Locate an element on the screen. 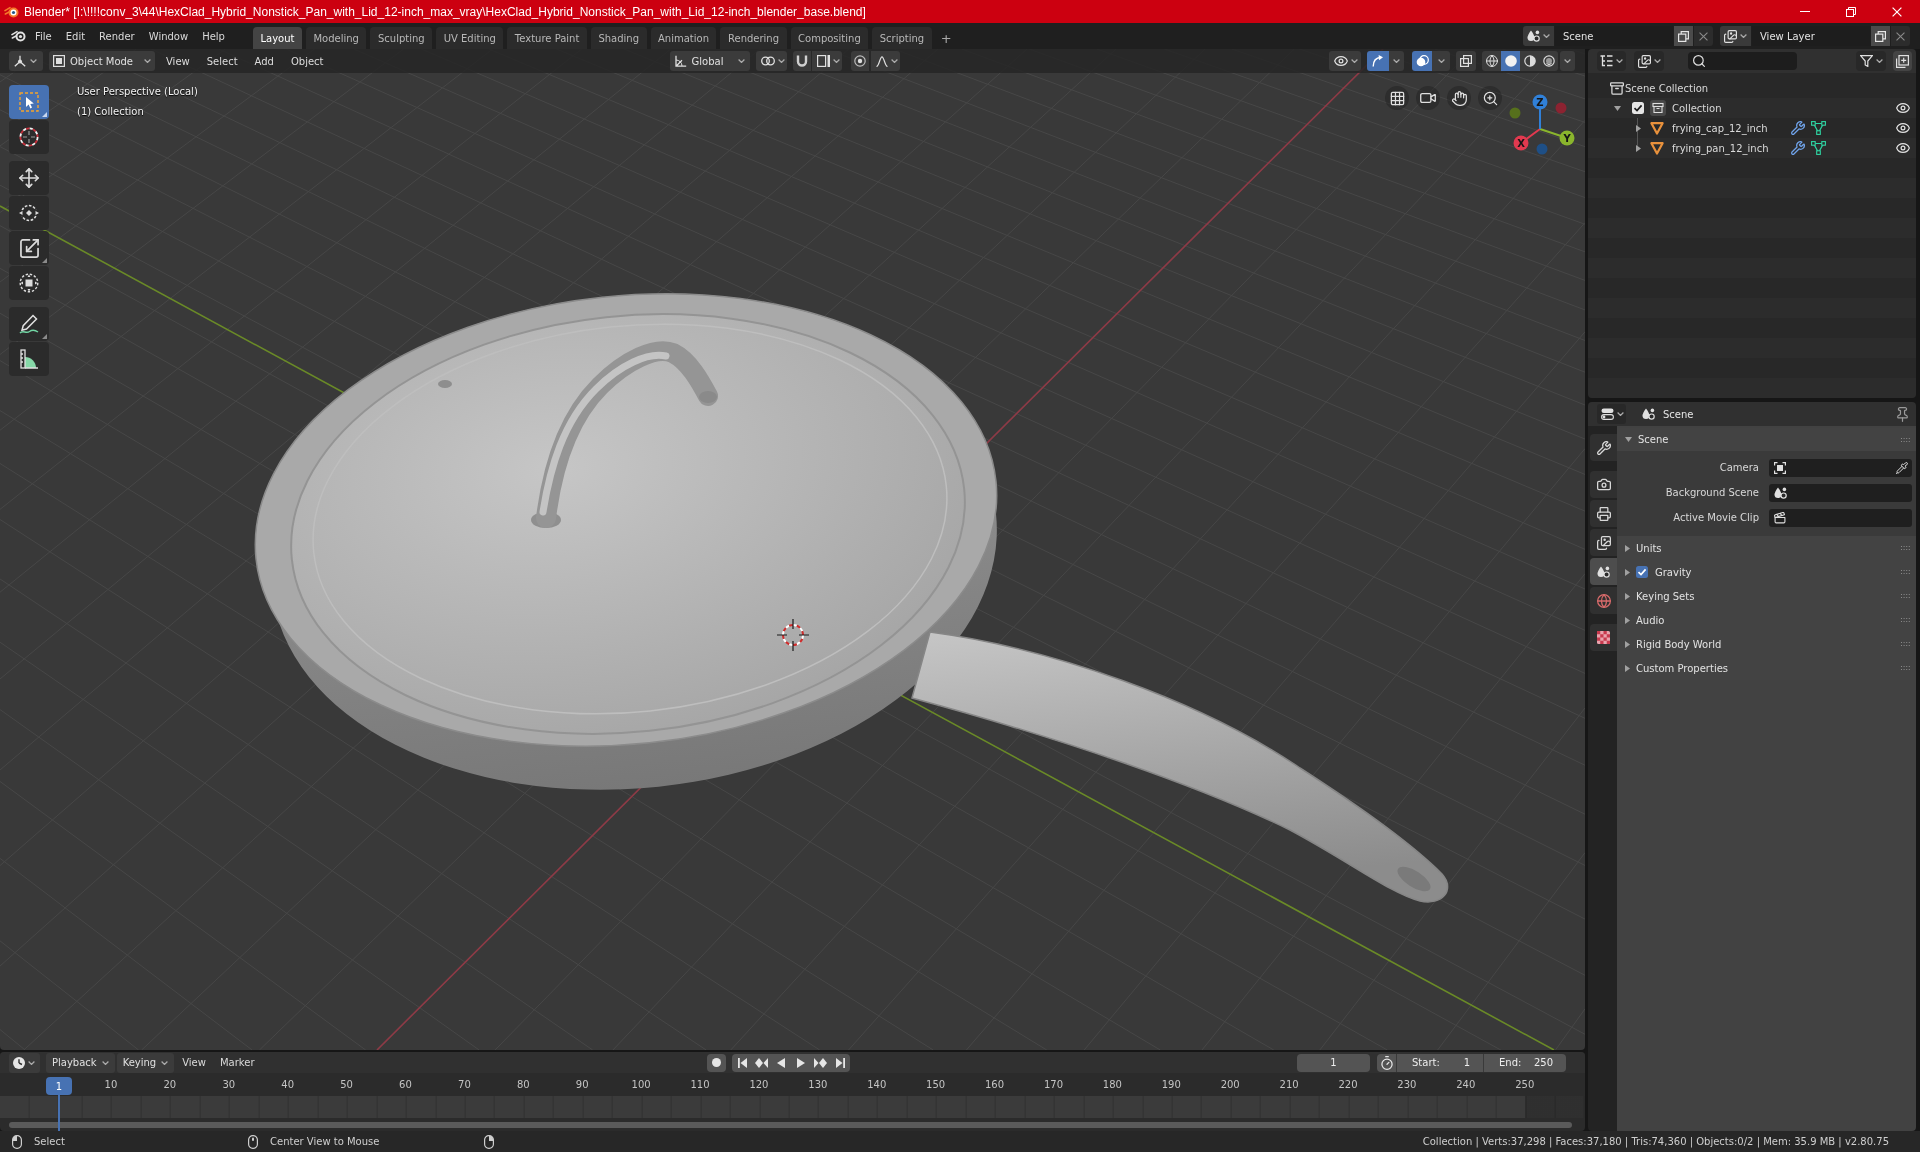 The height and width of the screenshot is (1152, 1920). menu-item: Edit is located at coordinates (75, 36).